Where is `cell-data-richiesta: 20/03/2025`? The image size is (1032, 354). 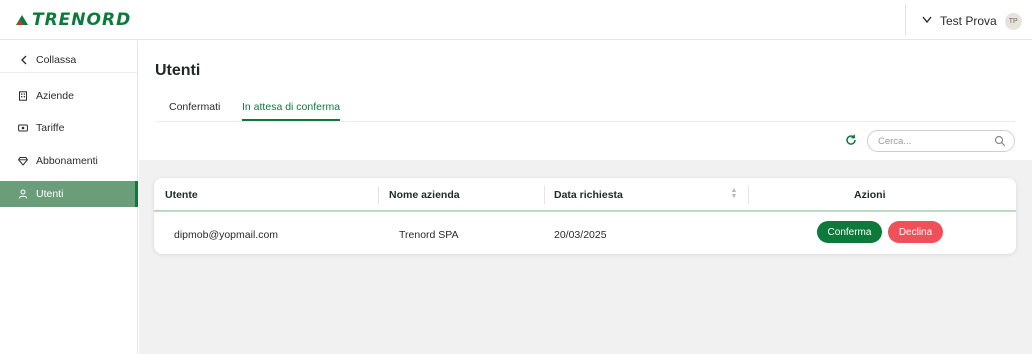 cell-data-richiesta: 20/03/2025 is located at coordinates (580, 235).